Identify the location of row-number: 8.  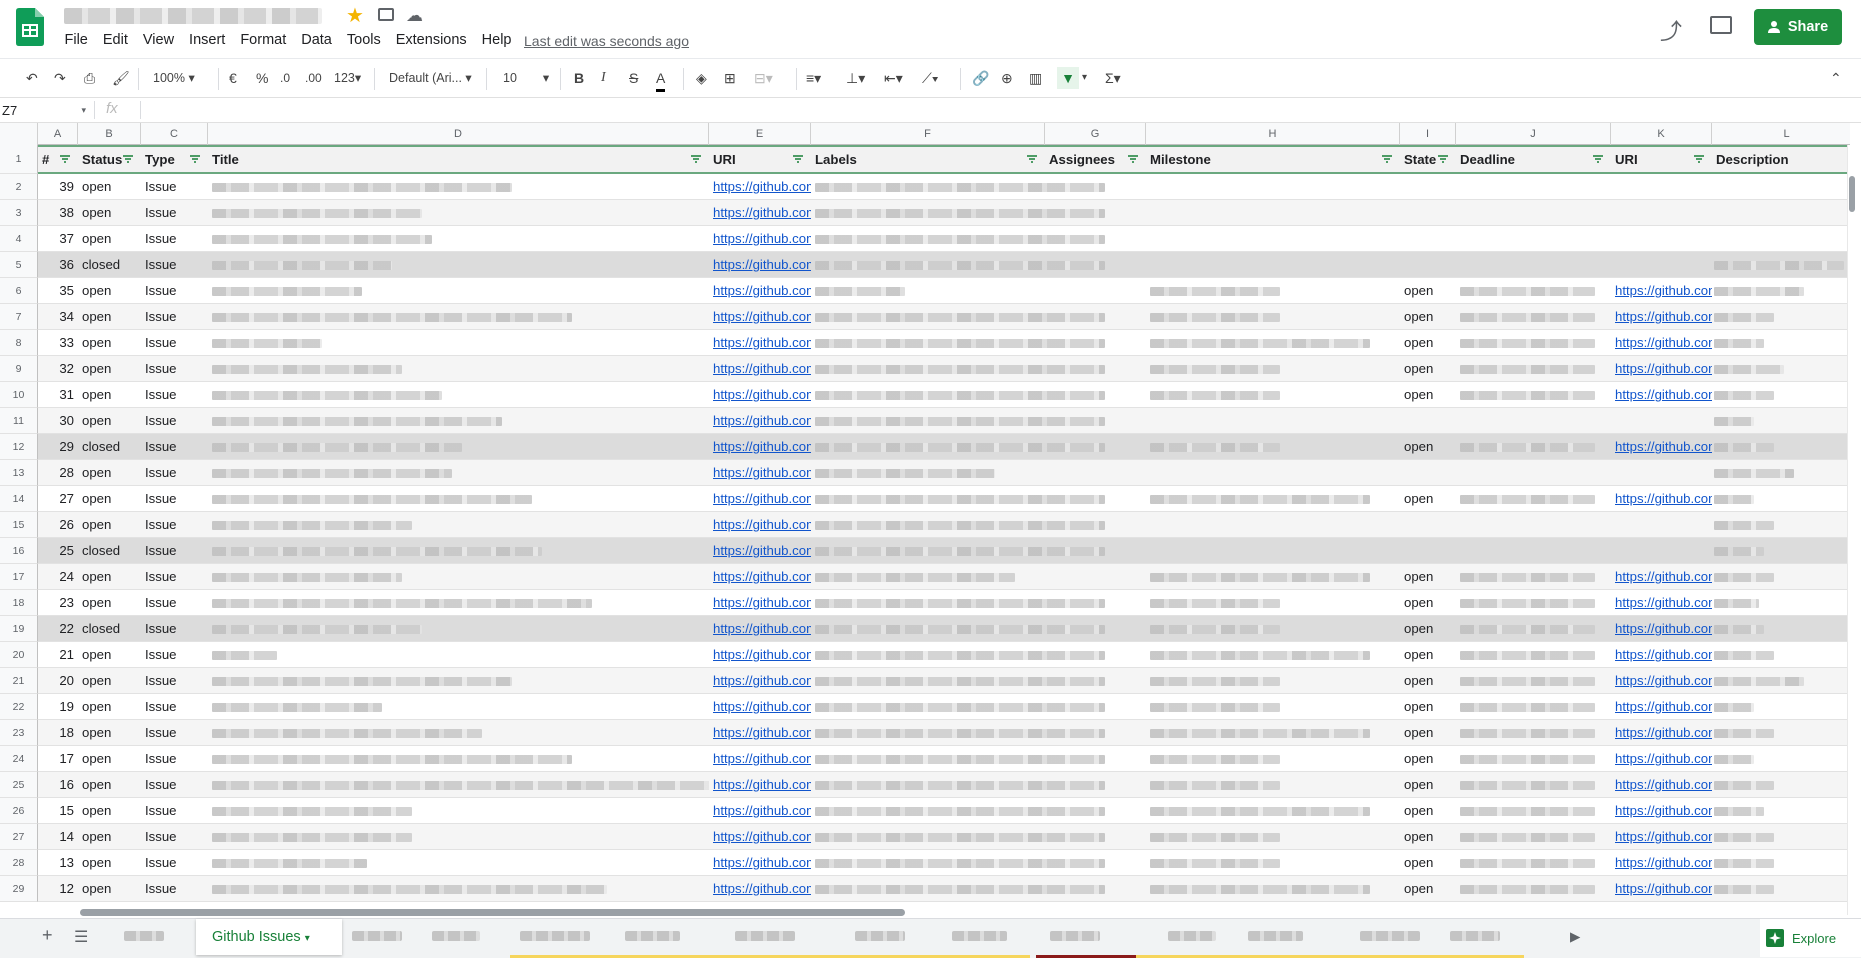
(19, 343).